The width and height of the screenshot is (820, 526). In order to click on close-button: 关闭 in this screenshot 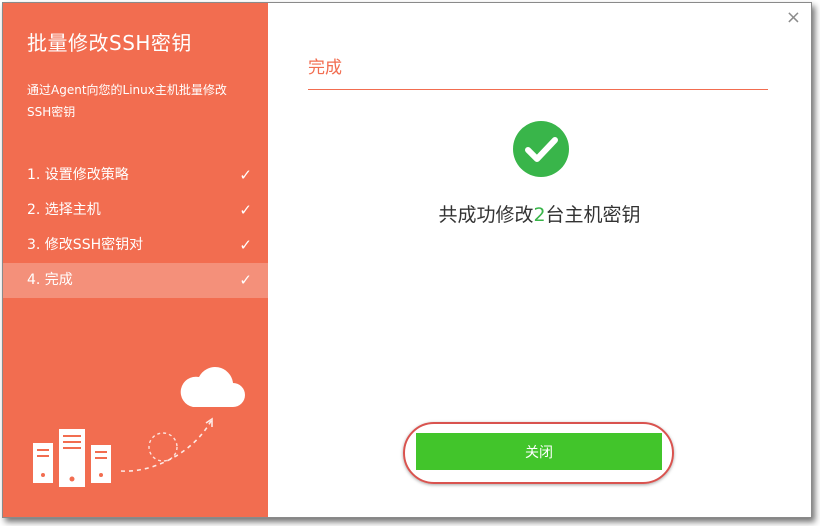, I will do `click(539, 451)`.